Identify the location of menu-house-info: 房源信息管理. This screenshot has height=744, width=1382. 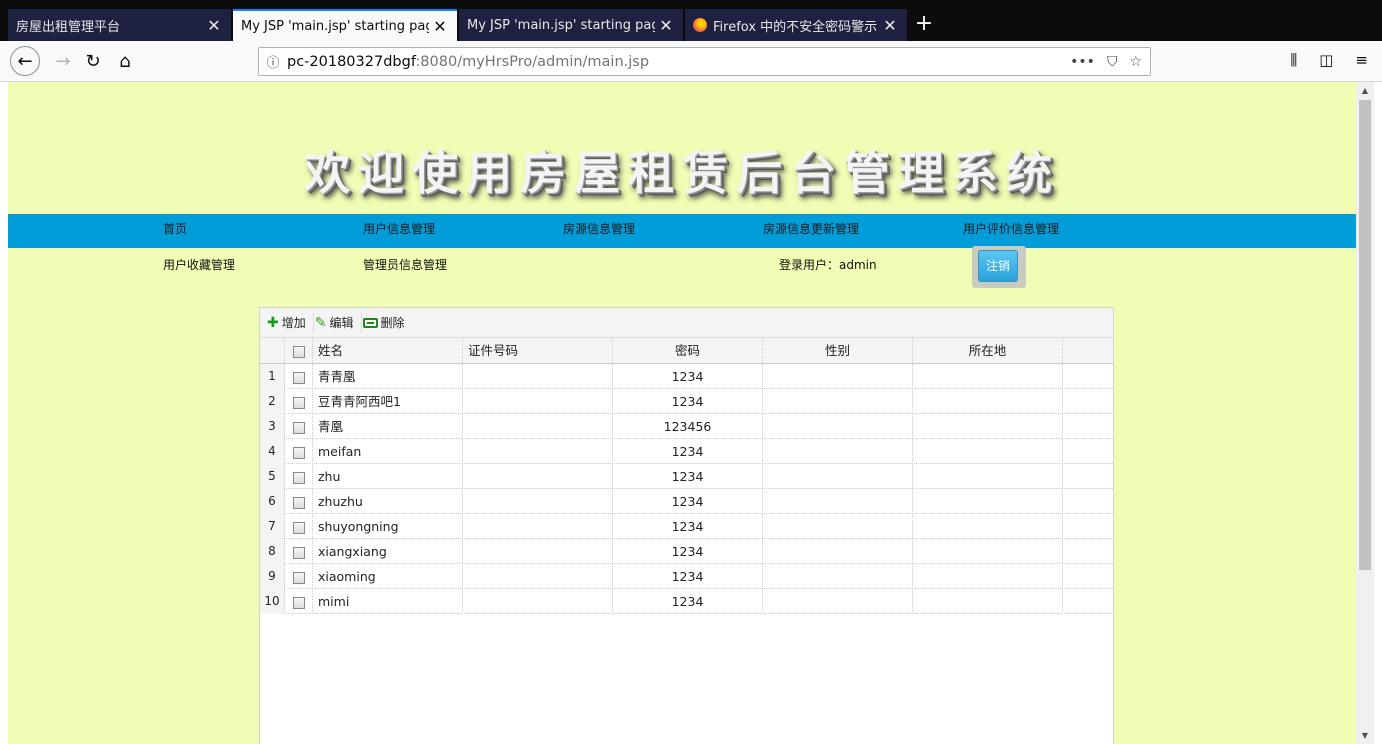
(599, 231).